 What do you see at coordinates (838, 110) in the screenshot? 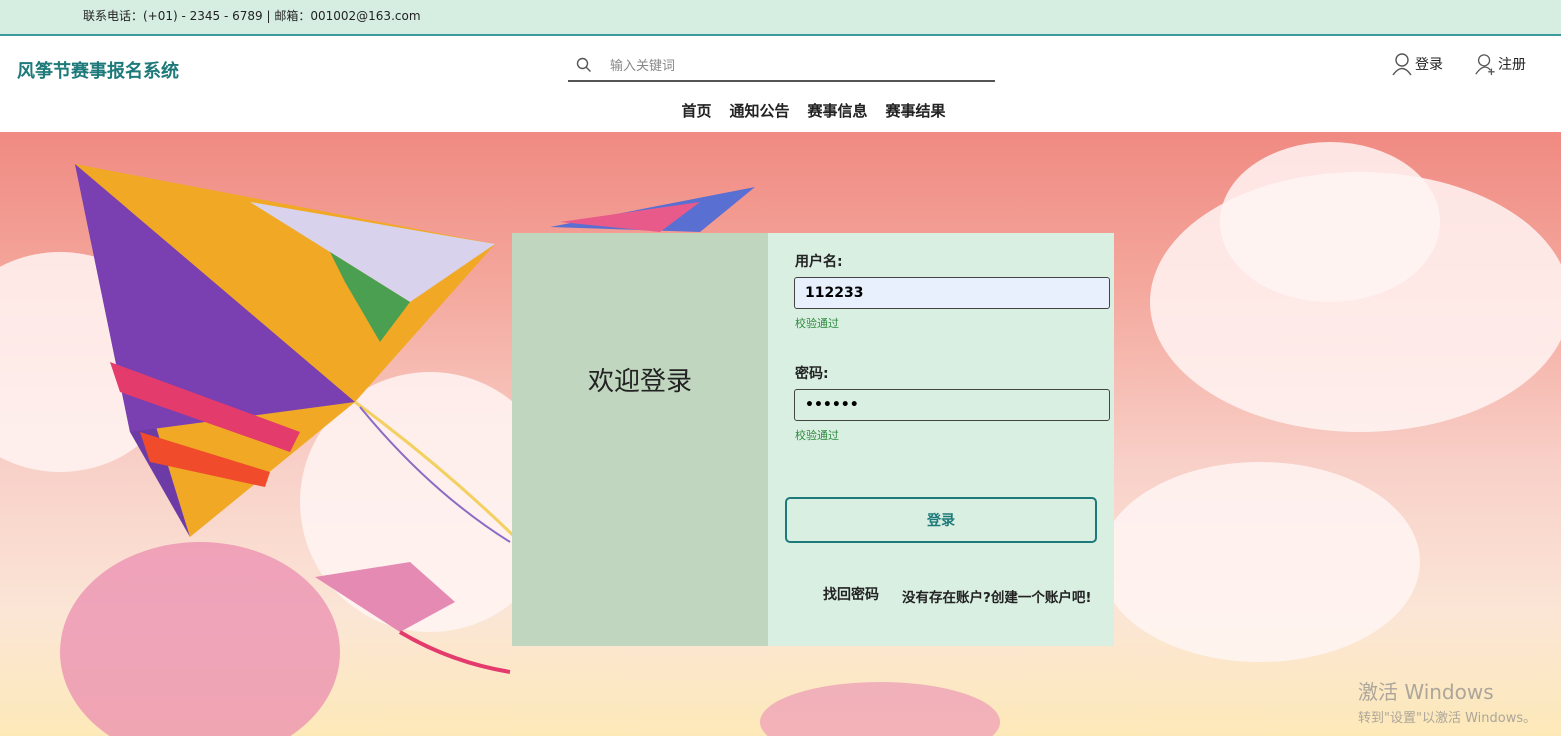
I see `nav-item-events: 赛事信息` at bounding box center [838, 110].